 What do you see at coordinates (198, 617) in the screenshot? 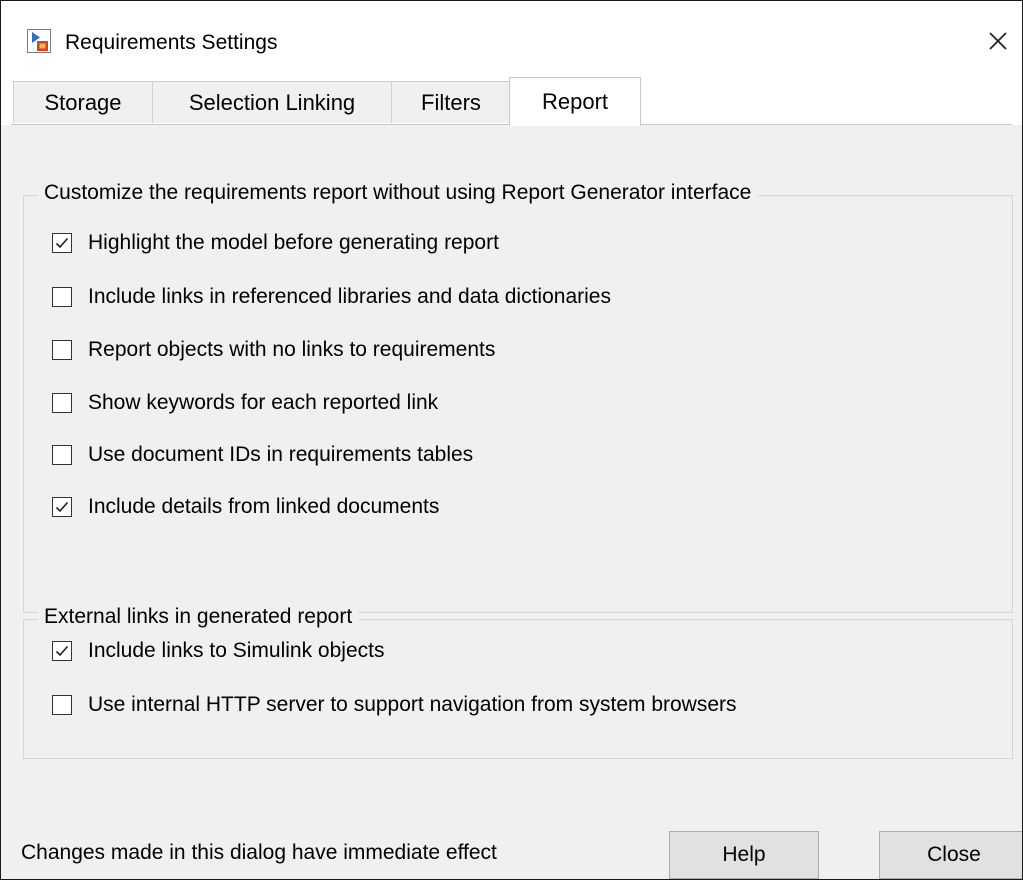
I see `external-links-title: External links in generated report` at bounding box center [198, 617].